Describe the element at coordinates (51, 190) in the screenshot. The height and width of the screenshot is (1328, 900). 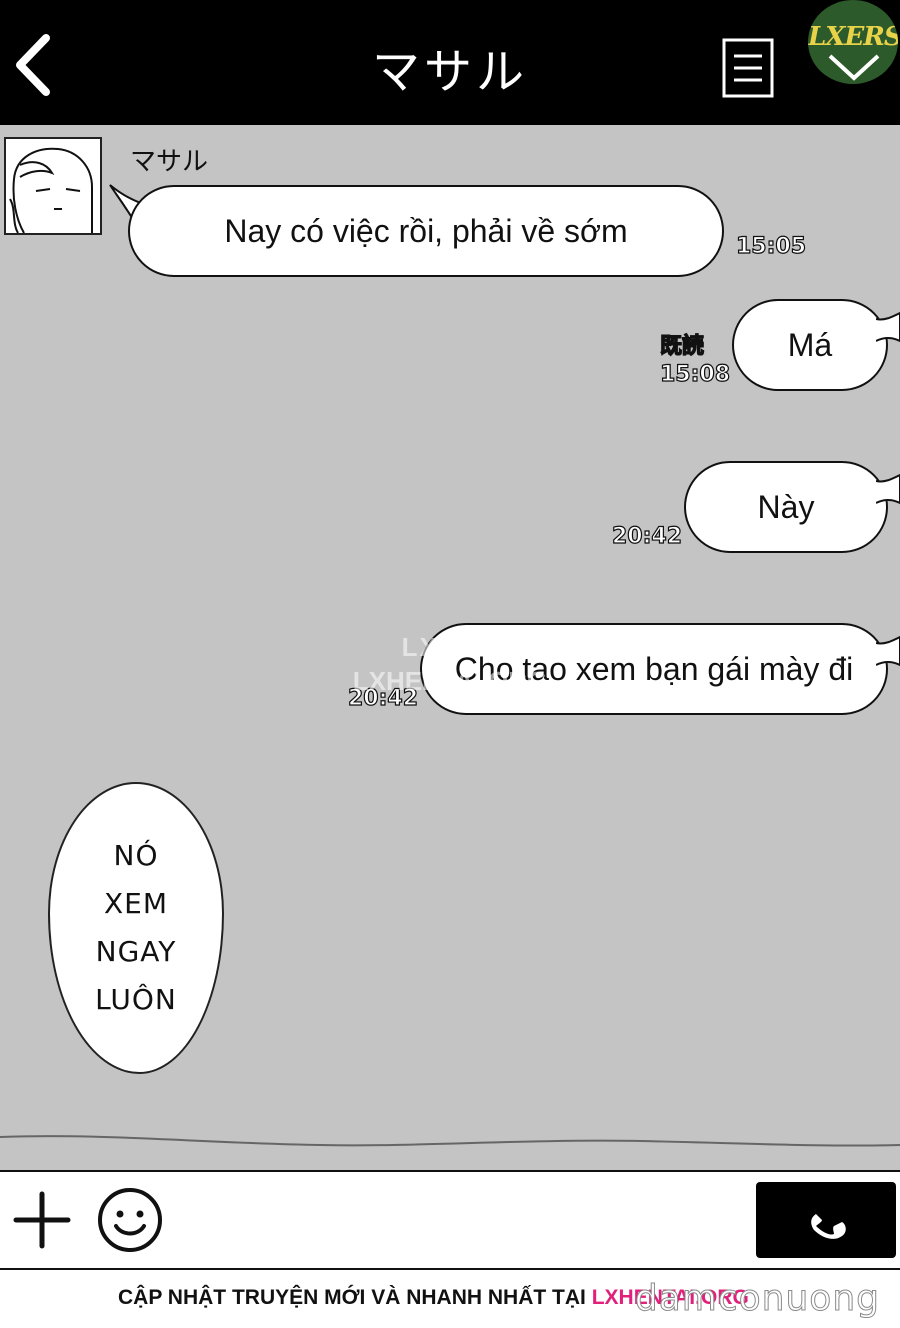
I see `avatar-face-drawing` at that location.